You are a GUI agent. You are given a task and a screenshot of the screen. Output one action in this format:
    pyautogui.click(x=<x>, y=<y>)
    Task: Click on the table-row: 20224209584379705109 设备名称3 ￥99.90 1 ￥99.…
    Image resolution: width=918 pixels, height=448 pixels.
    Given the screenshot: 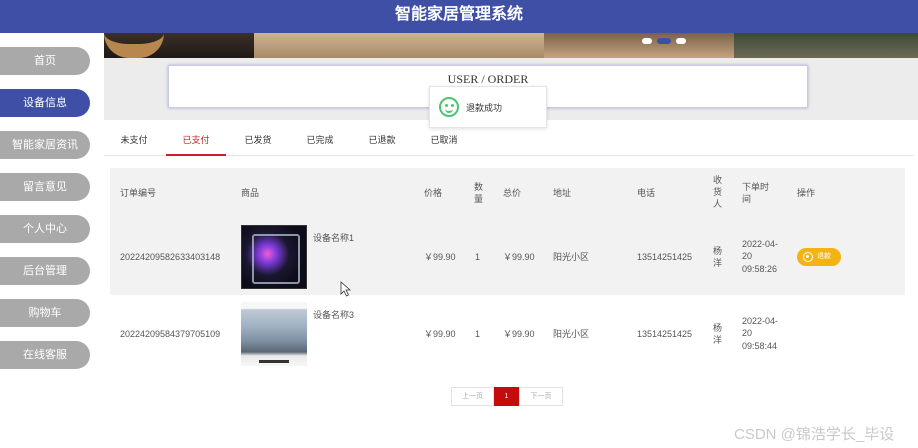 What is the action you would take?
    pyautogui.click(x=507, y=333)
    